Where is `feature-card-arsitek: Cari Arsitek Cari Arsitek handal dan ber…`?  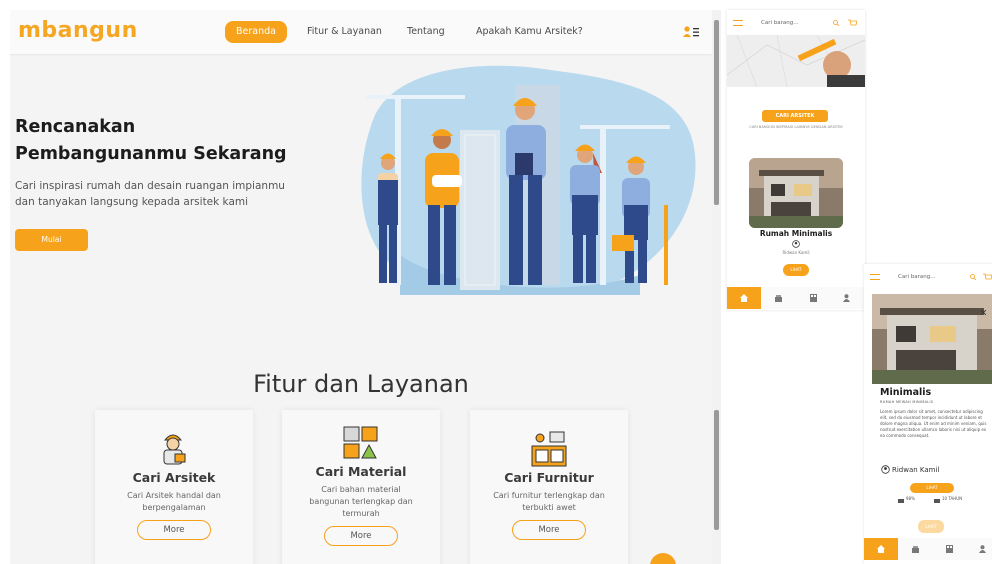 feature-card-arsitek: Cari Arsitek Cari Arsitek handal dan ber… is located at coordinates (174, 487).